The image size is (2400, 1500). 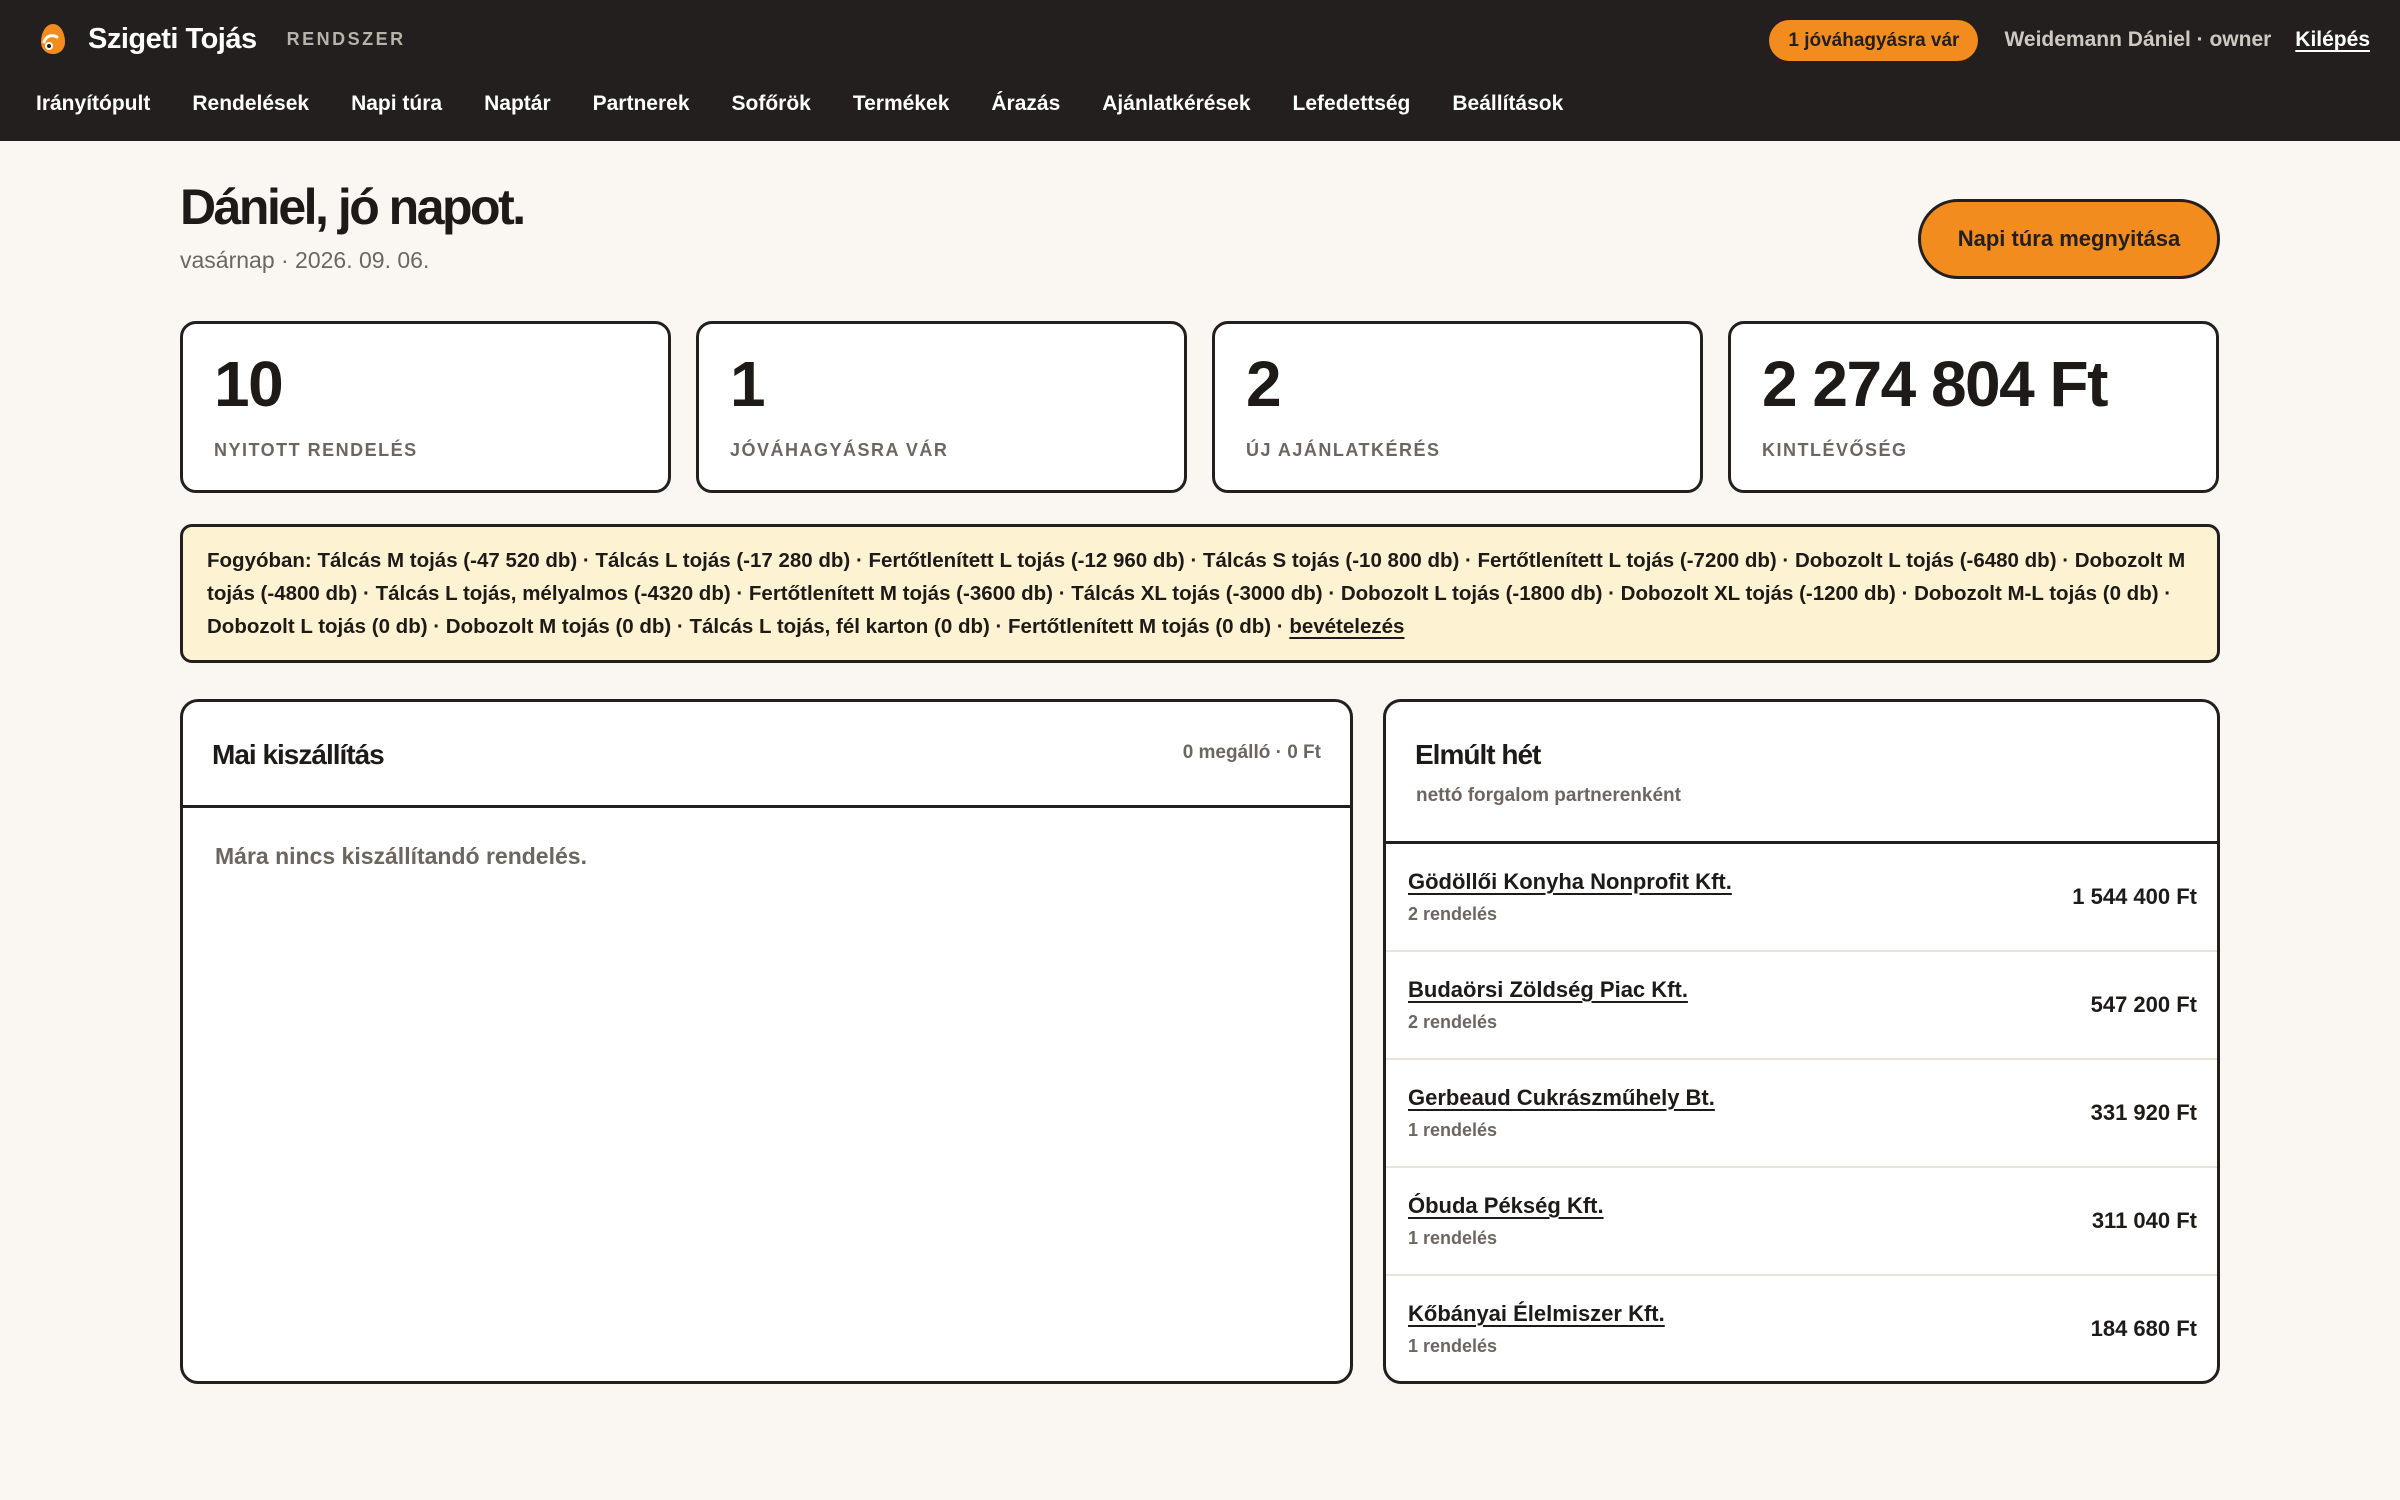 What do you see at coordinates (941, 407) in the screenshot?
I see `stat-card-pending-approval: 1 JÓVÁHAGYÁSRA VÁR` at bounding box center [941, 407].